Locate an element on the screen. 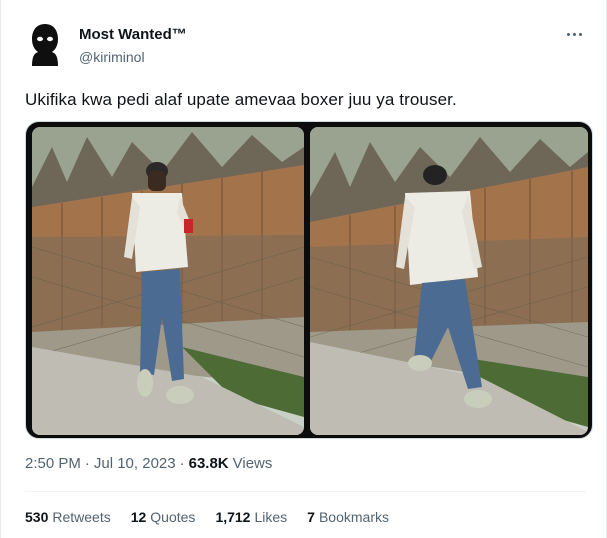  quotes-stat: 12 Quotes is located at coordinates (163, 517).